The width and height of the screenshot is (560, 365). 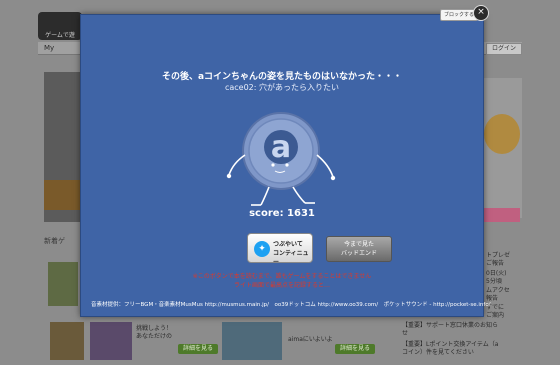 I want to click on new-games-heading: 新着ゲ, so click(x=54, y=241).